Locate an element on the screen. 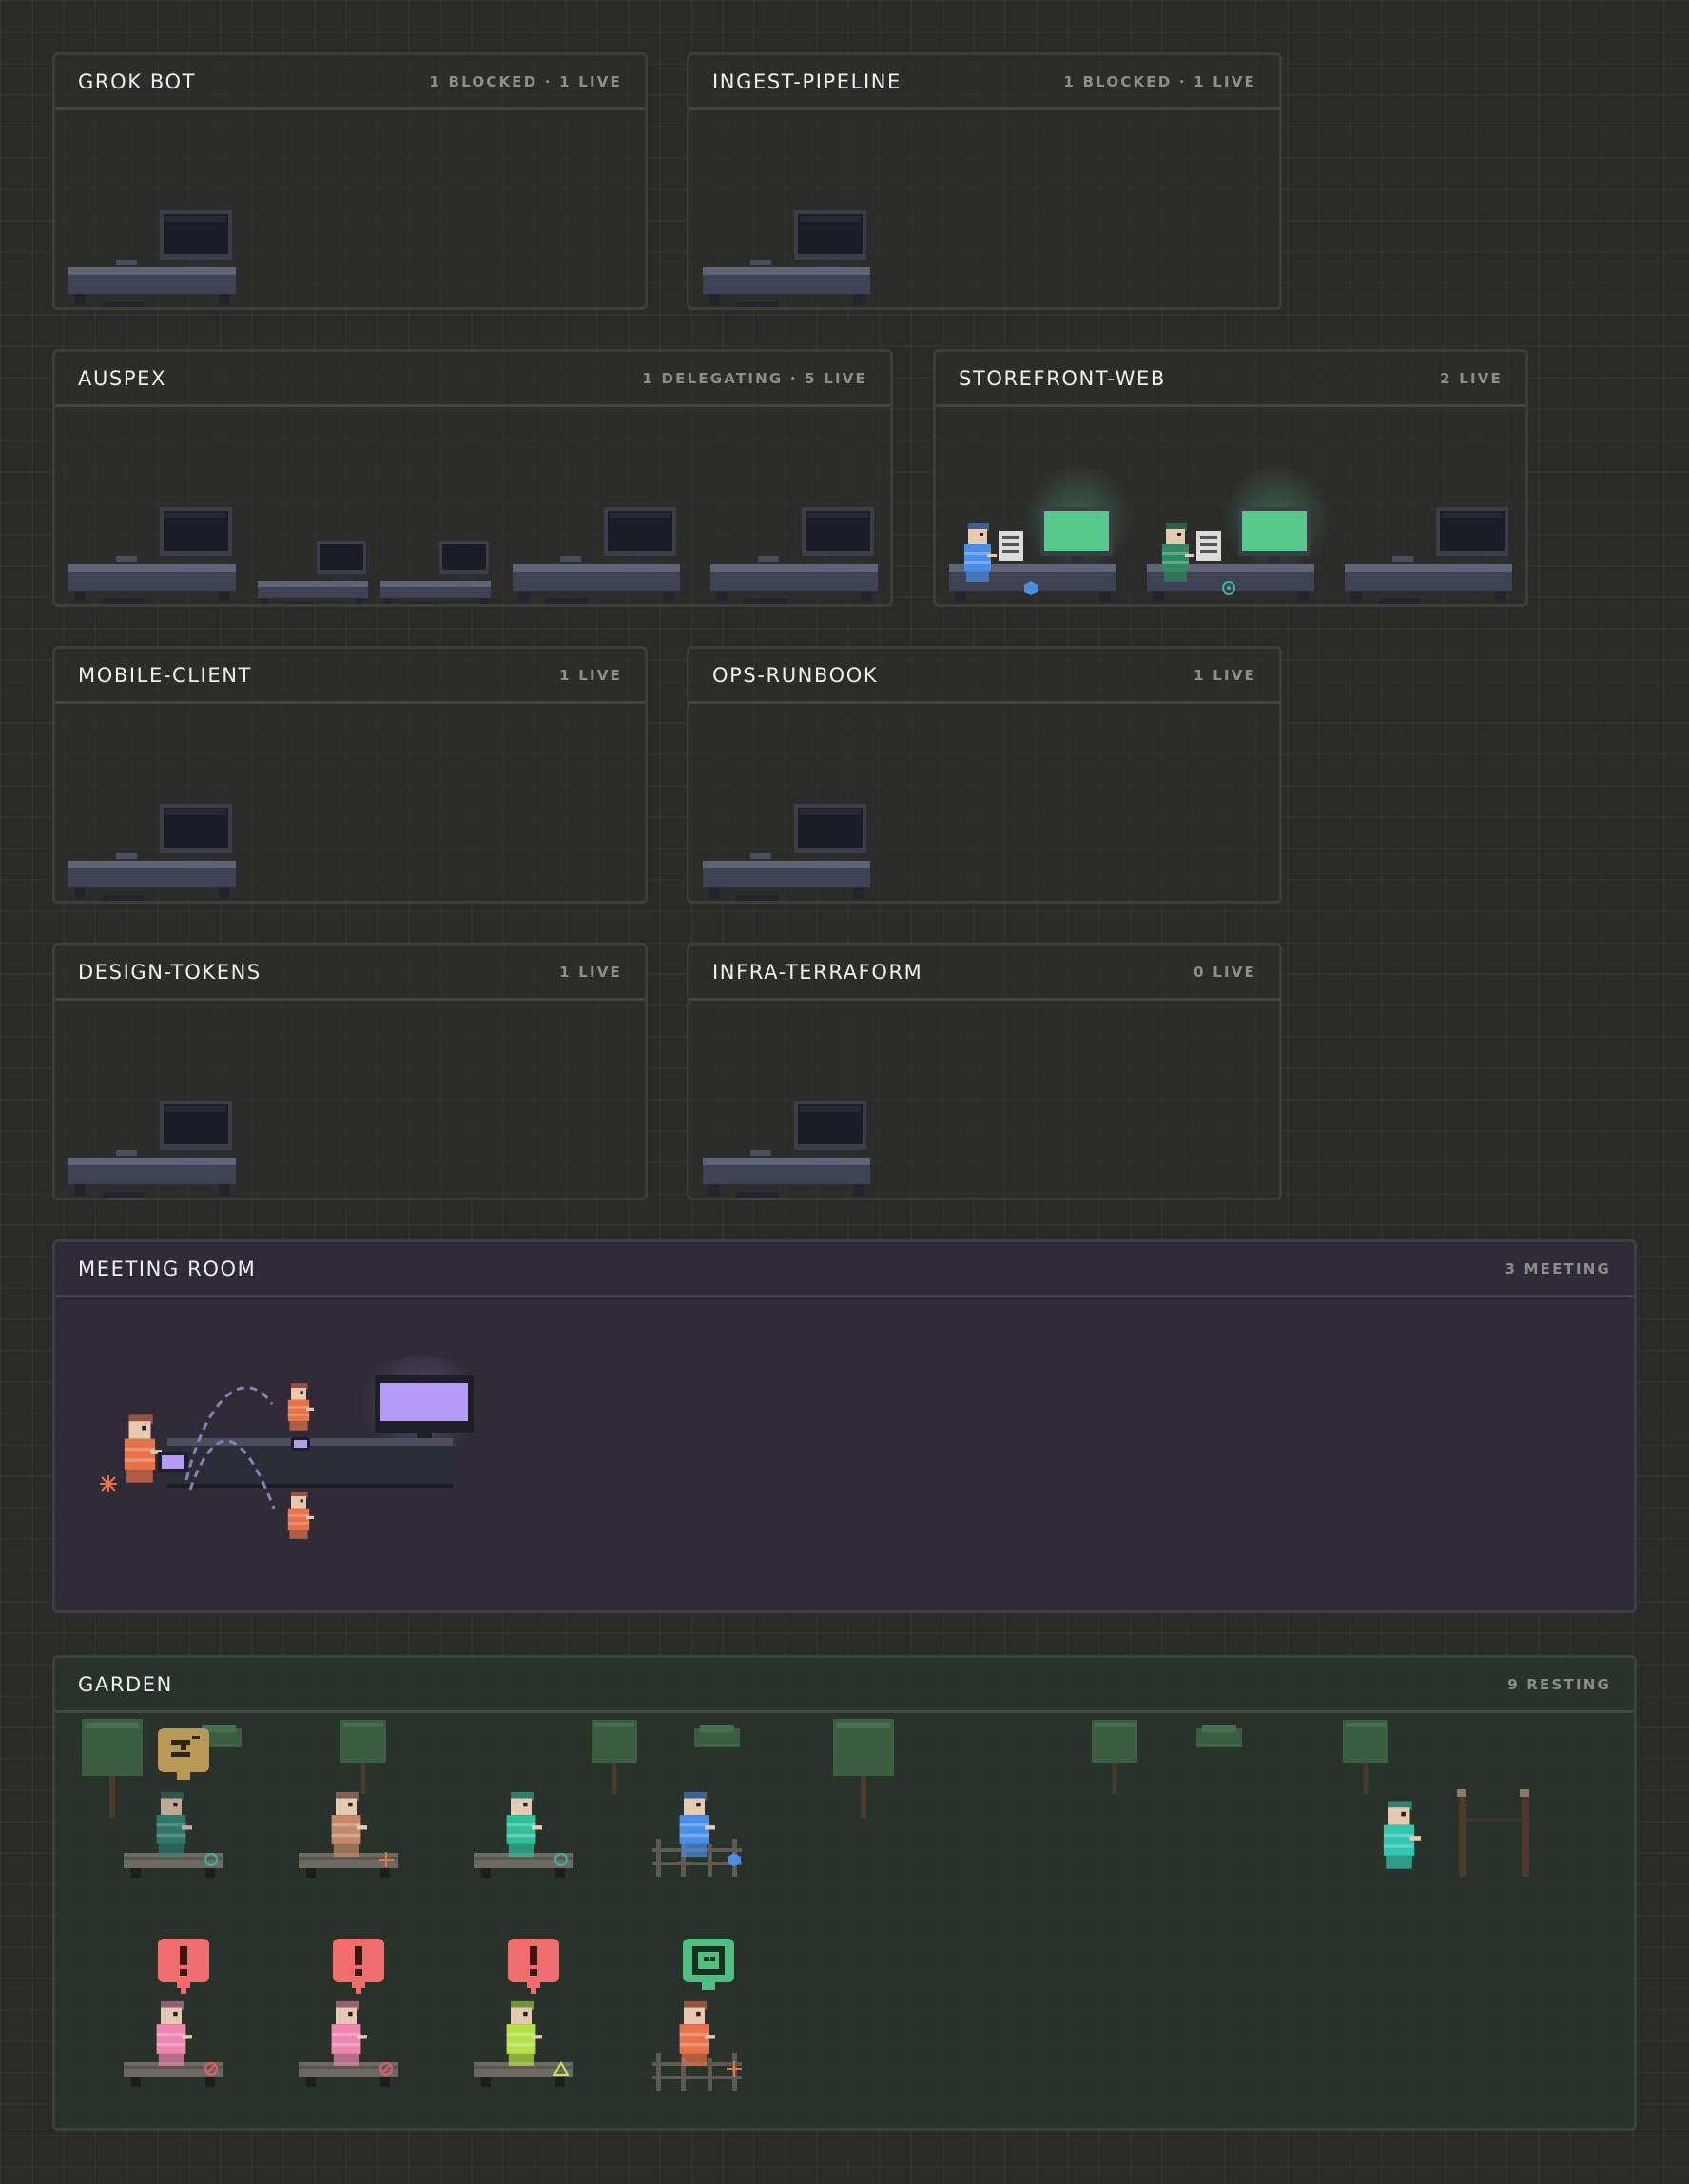  worker-green-icon is located at coordinates (1175, 552).